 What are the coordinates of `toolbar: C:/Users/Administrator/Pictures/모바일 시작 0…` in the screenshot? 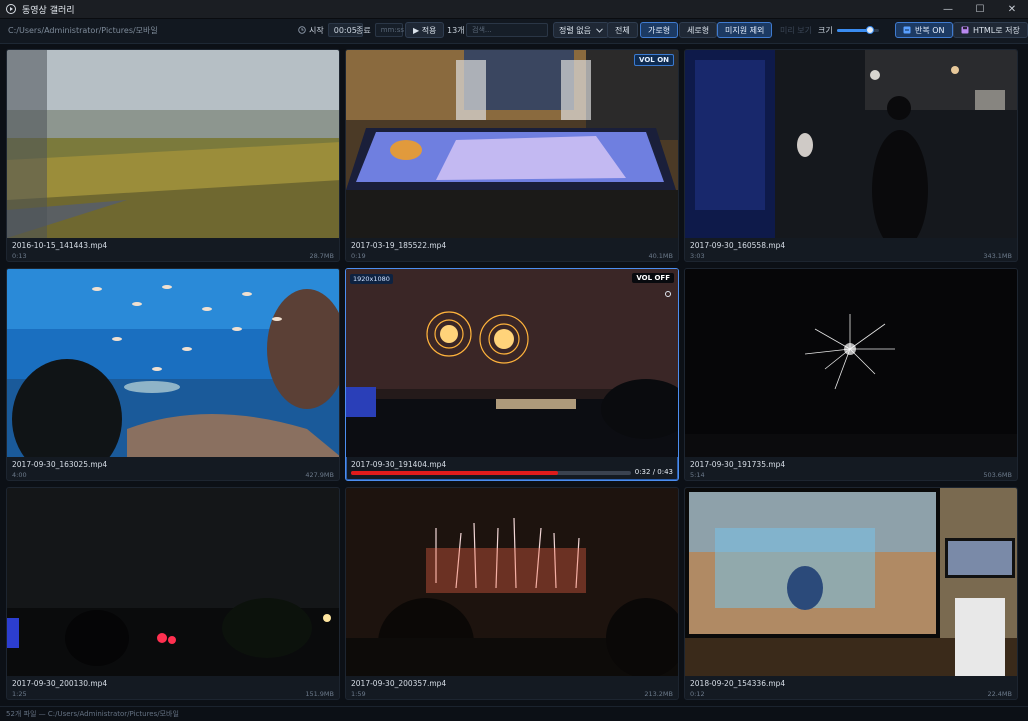 It's located at (514, 31).